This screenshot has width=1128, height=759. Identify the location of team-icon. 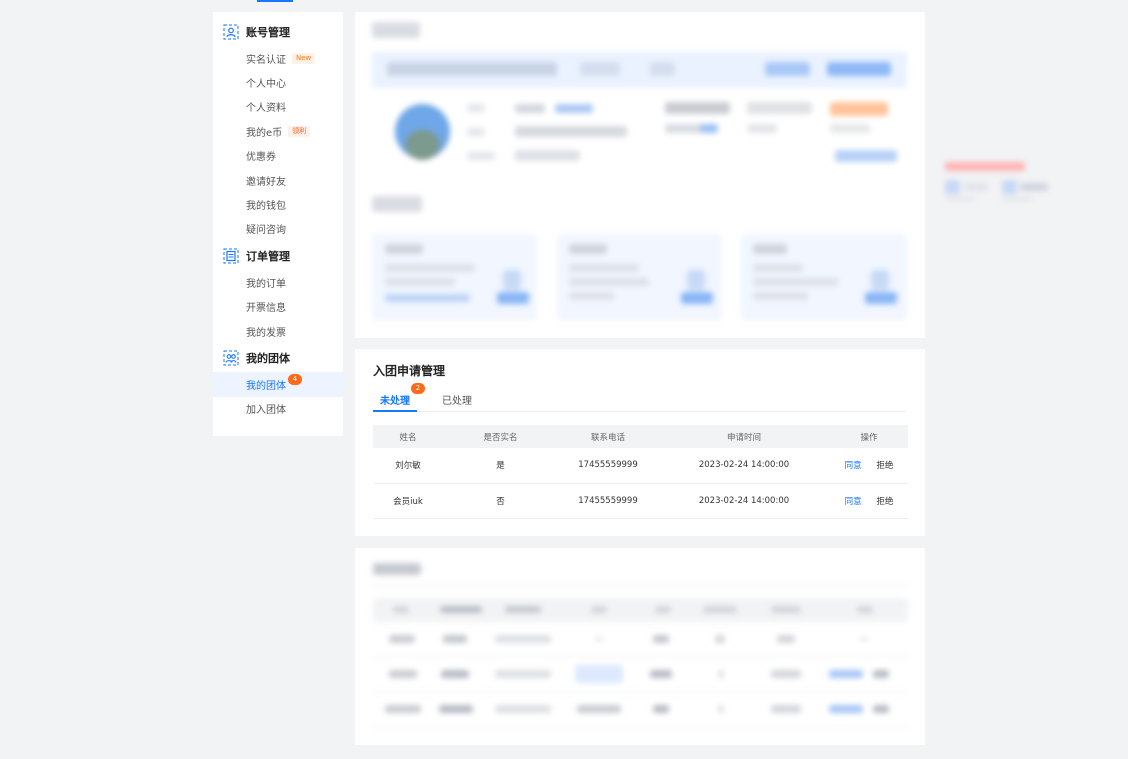
(231, 358).